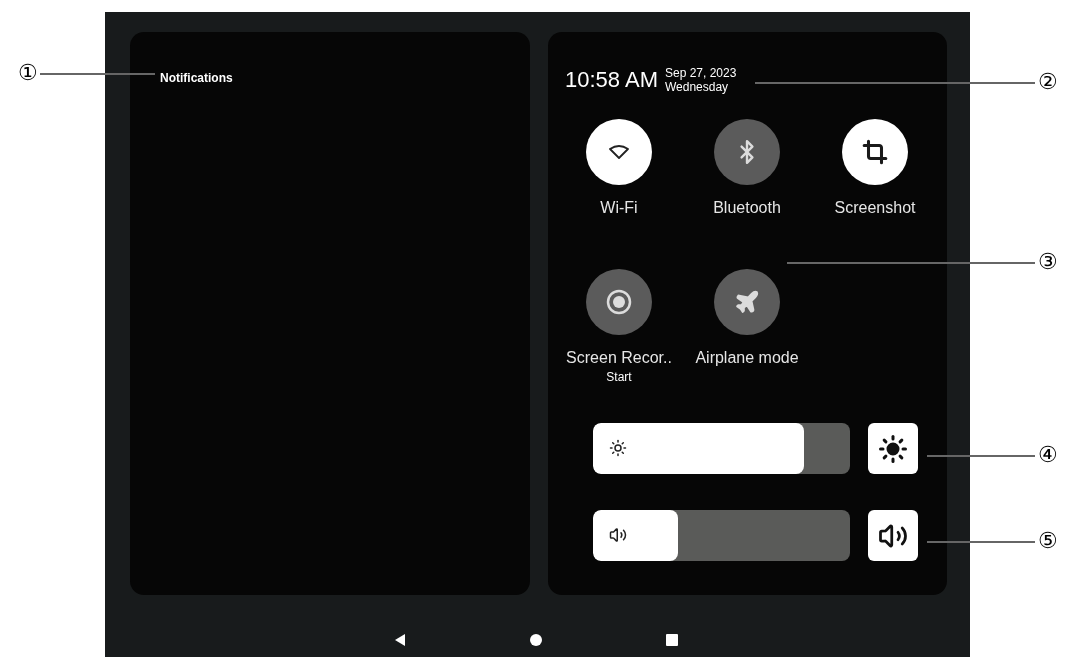  What do you see at coordinates (875, 152) in the screenshot?
I see `crop-icon` at bounding box center [875, 152].